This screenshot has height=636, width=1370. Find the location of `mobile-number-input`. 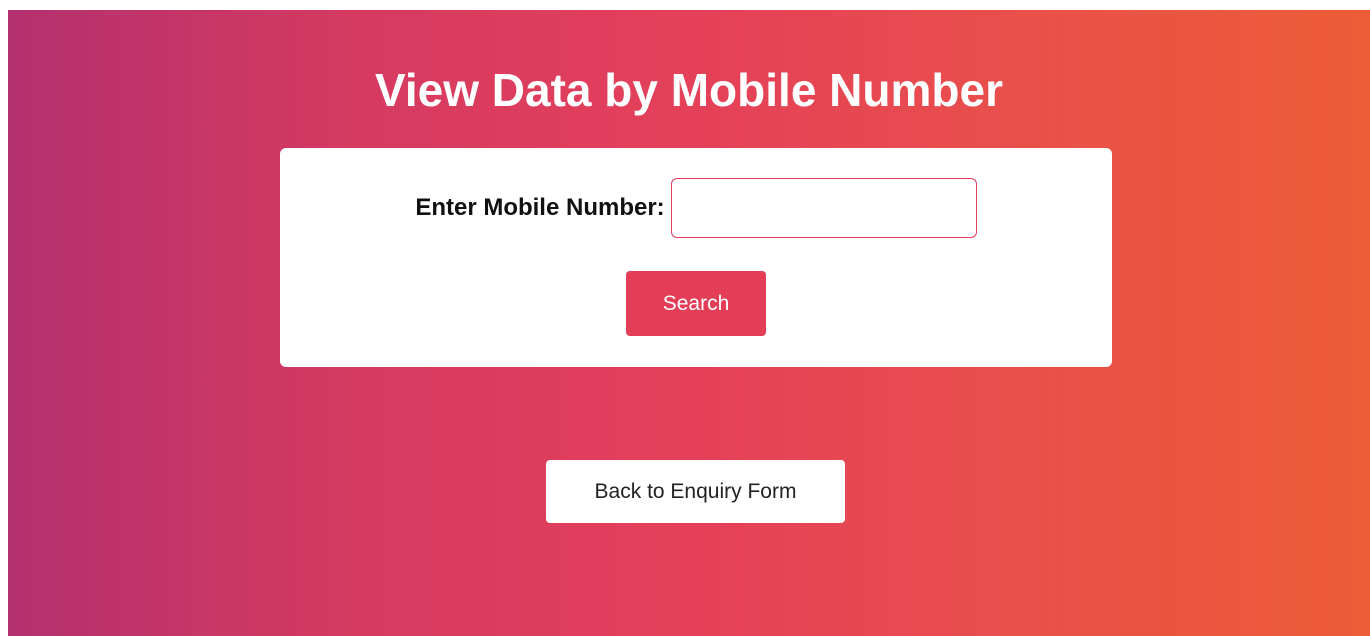

mobile-number-input is located at coordinates (823, 208).